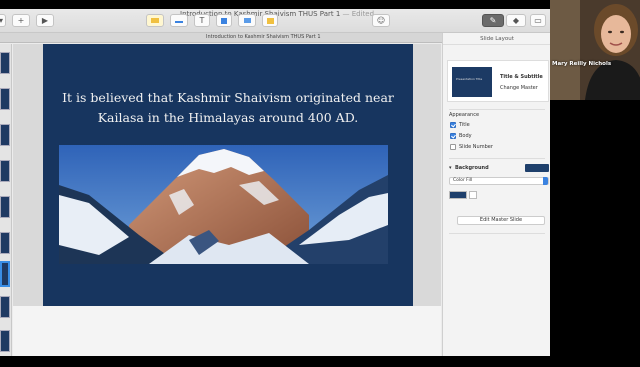 Image resolution: width=640 pixels, height=367 pixels. I want to click on appearance-label: Appearance, so click(464, 115).